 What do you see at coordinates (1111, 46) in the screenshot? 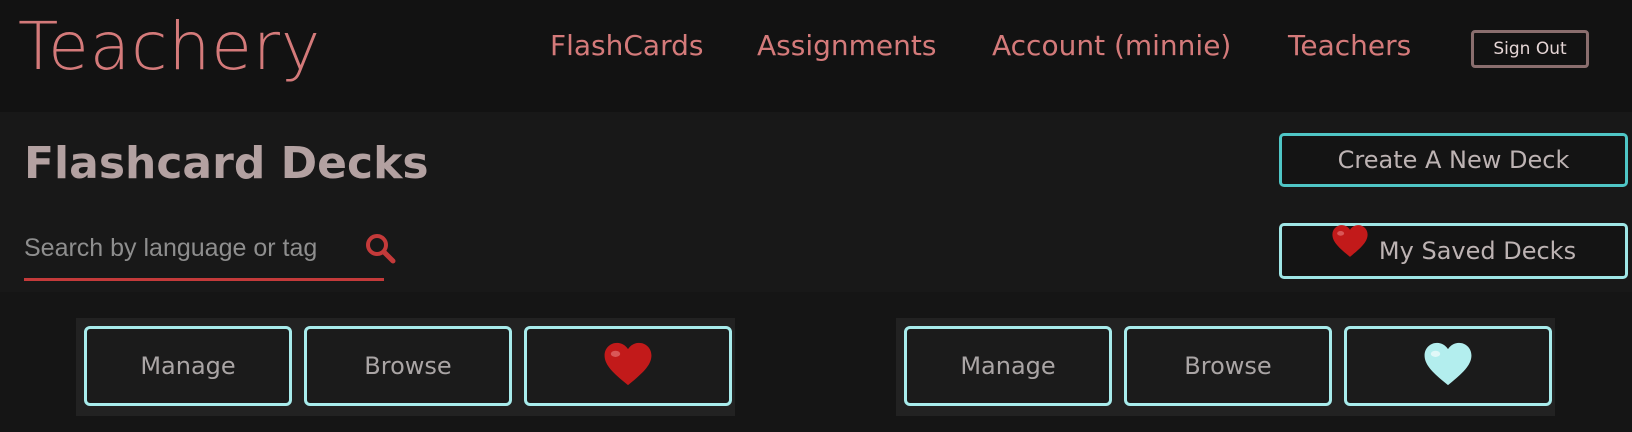
I see `nav-link-account: Account (minnie)` at bounding box center [1111, 46].